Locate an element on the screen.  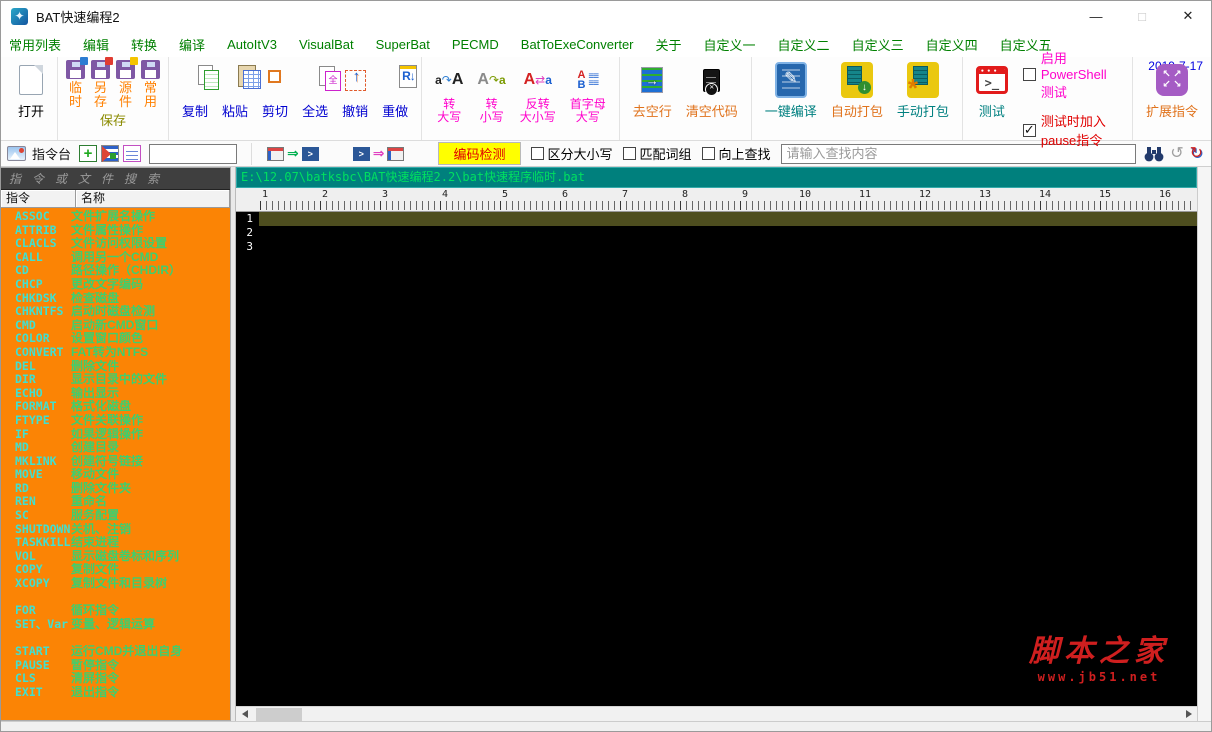
command-row: MD 创建目录 is located at coordinates (115, 448).